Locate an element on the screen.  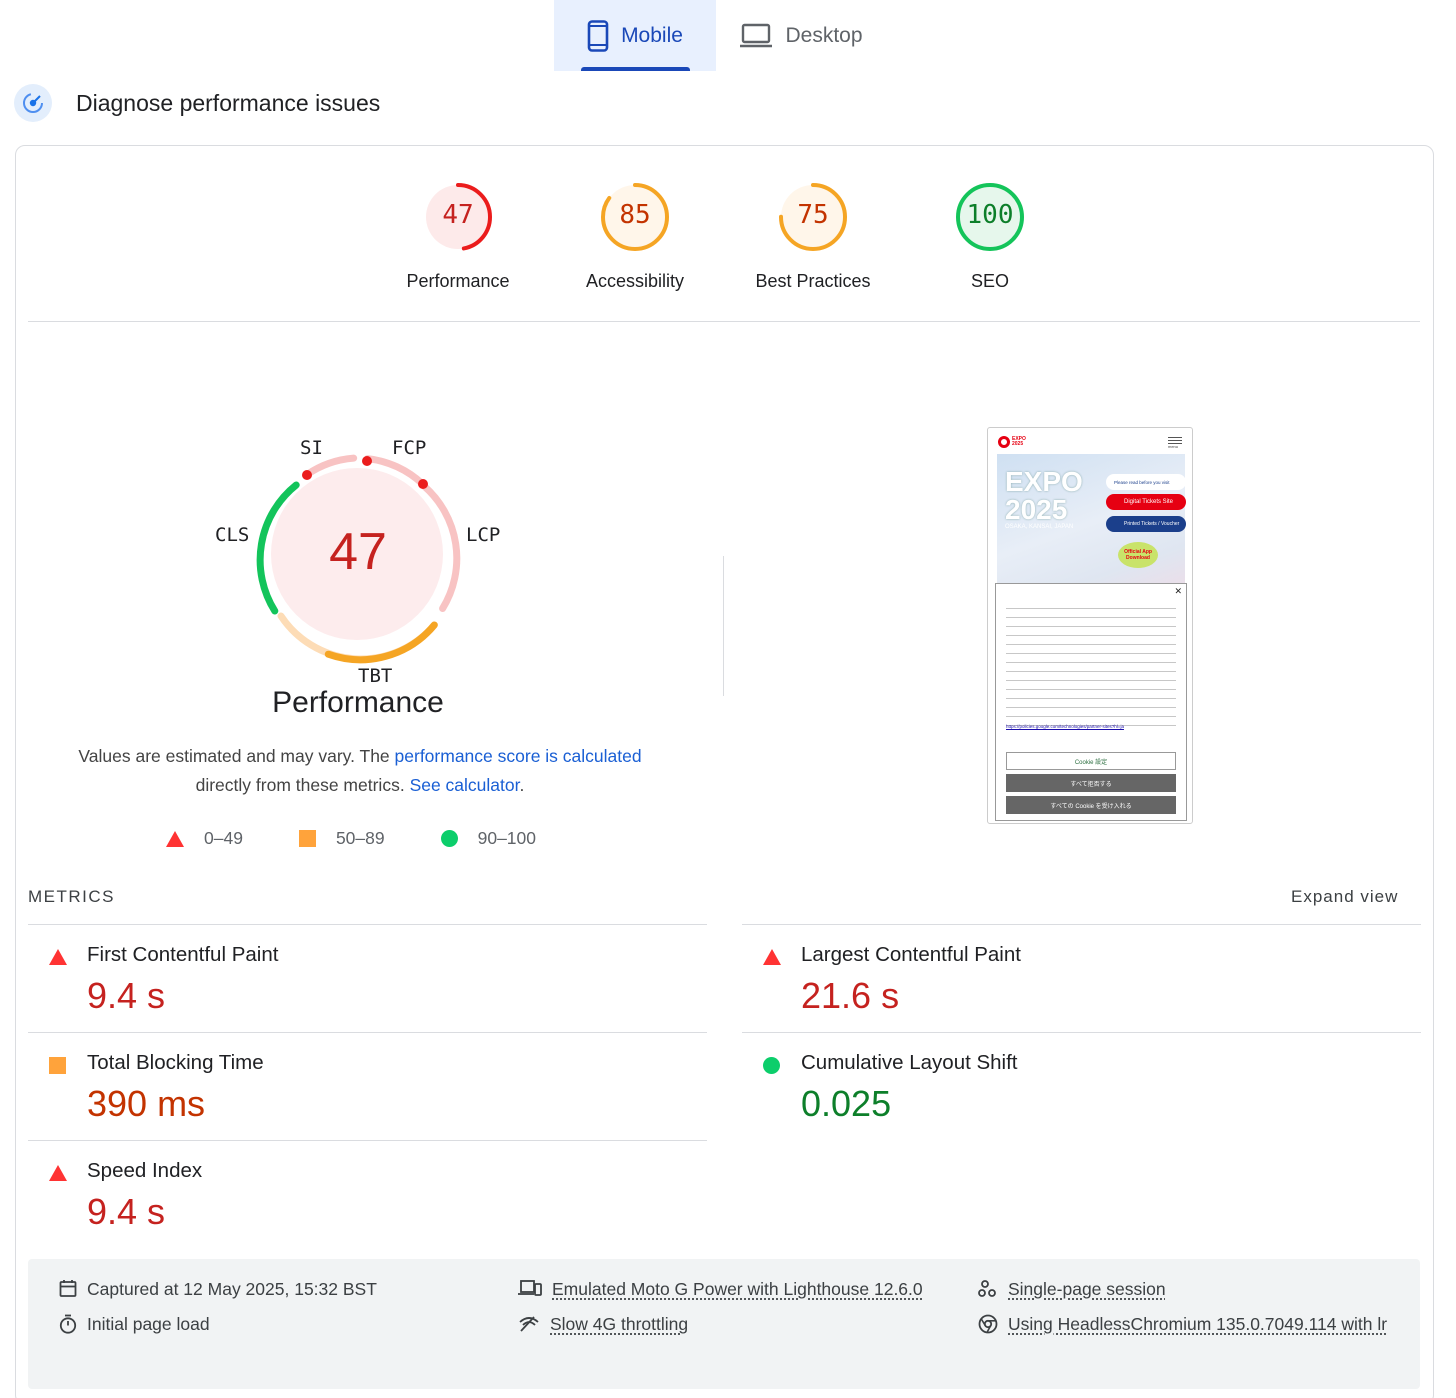
score-value: 85 is located at coordinates (635, 215).